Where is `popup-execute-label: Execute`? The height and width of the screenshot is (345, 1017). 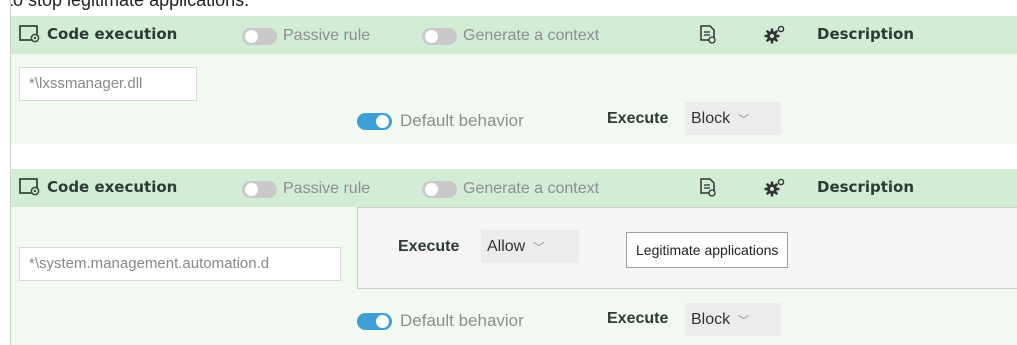 popup-execute-label: Execute is located at coordinates (429, 246).